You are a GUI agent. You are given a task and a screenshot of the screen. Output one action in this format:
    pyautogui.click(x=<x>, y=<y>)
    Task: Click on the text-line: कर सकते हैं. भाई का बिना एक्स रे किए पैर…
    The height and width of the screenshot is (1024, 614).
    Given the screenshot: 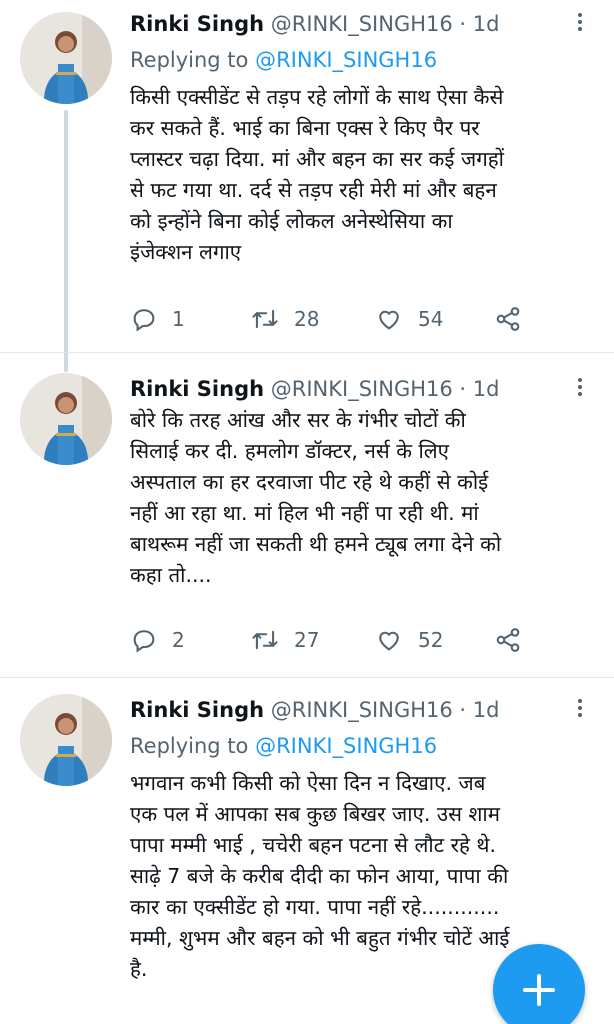 What is the action you would take?
    pyautogui.click(x=305, y=128)
    